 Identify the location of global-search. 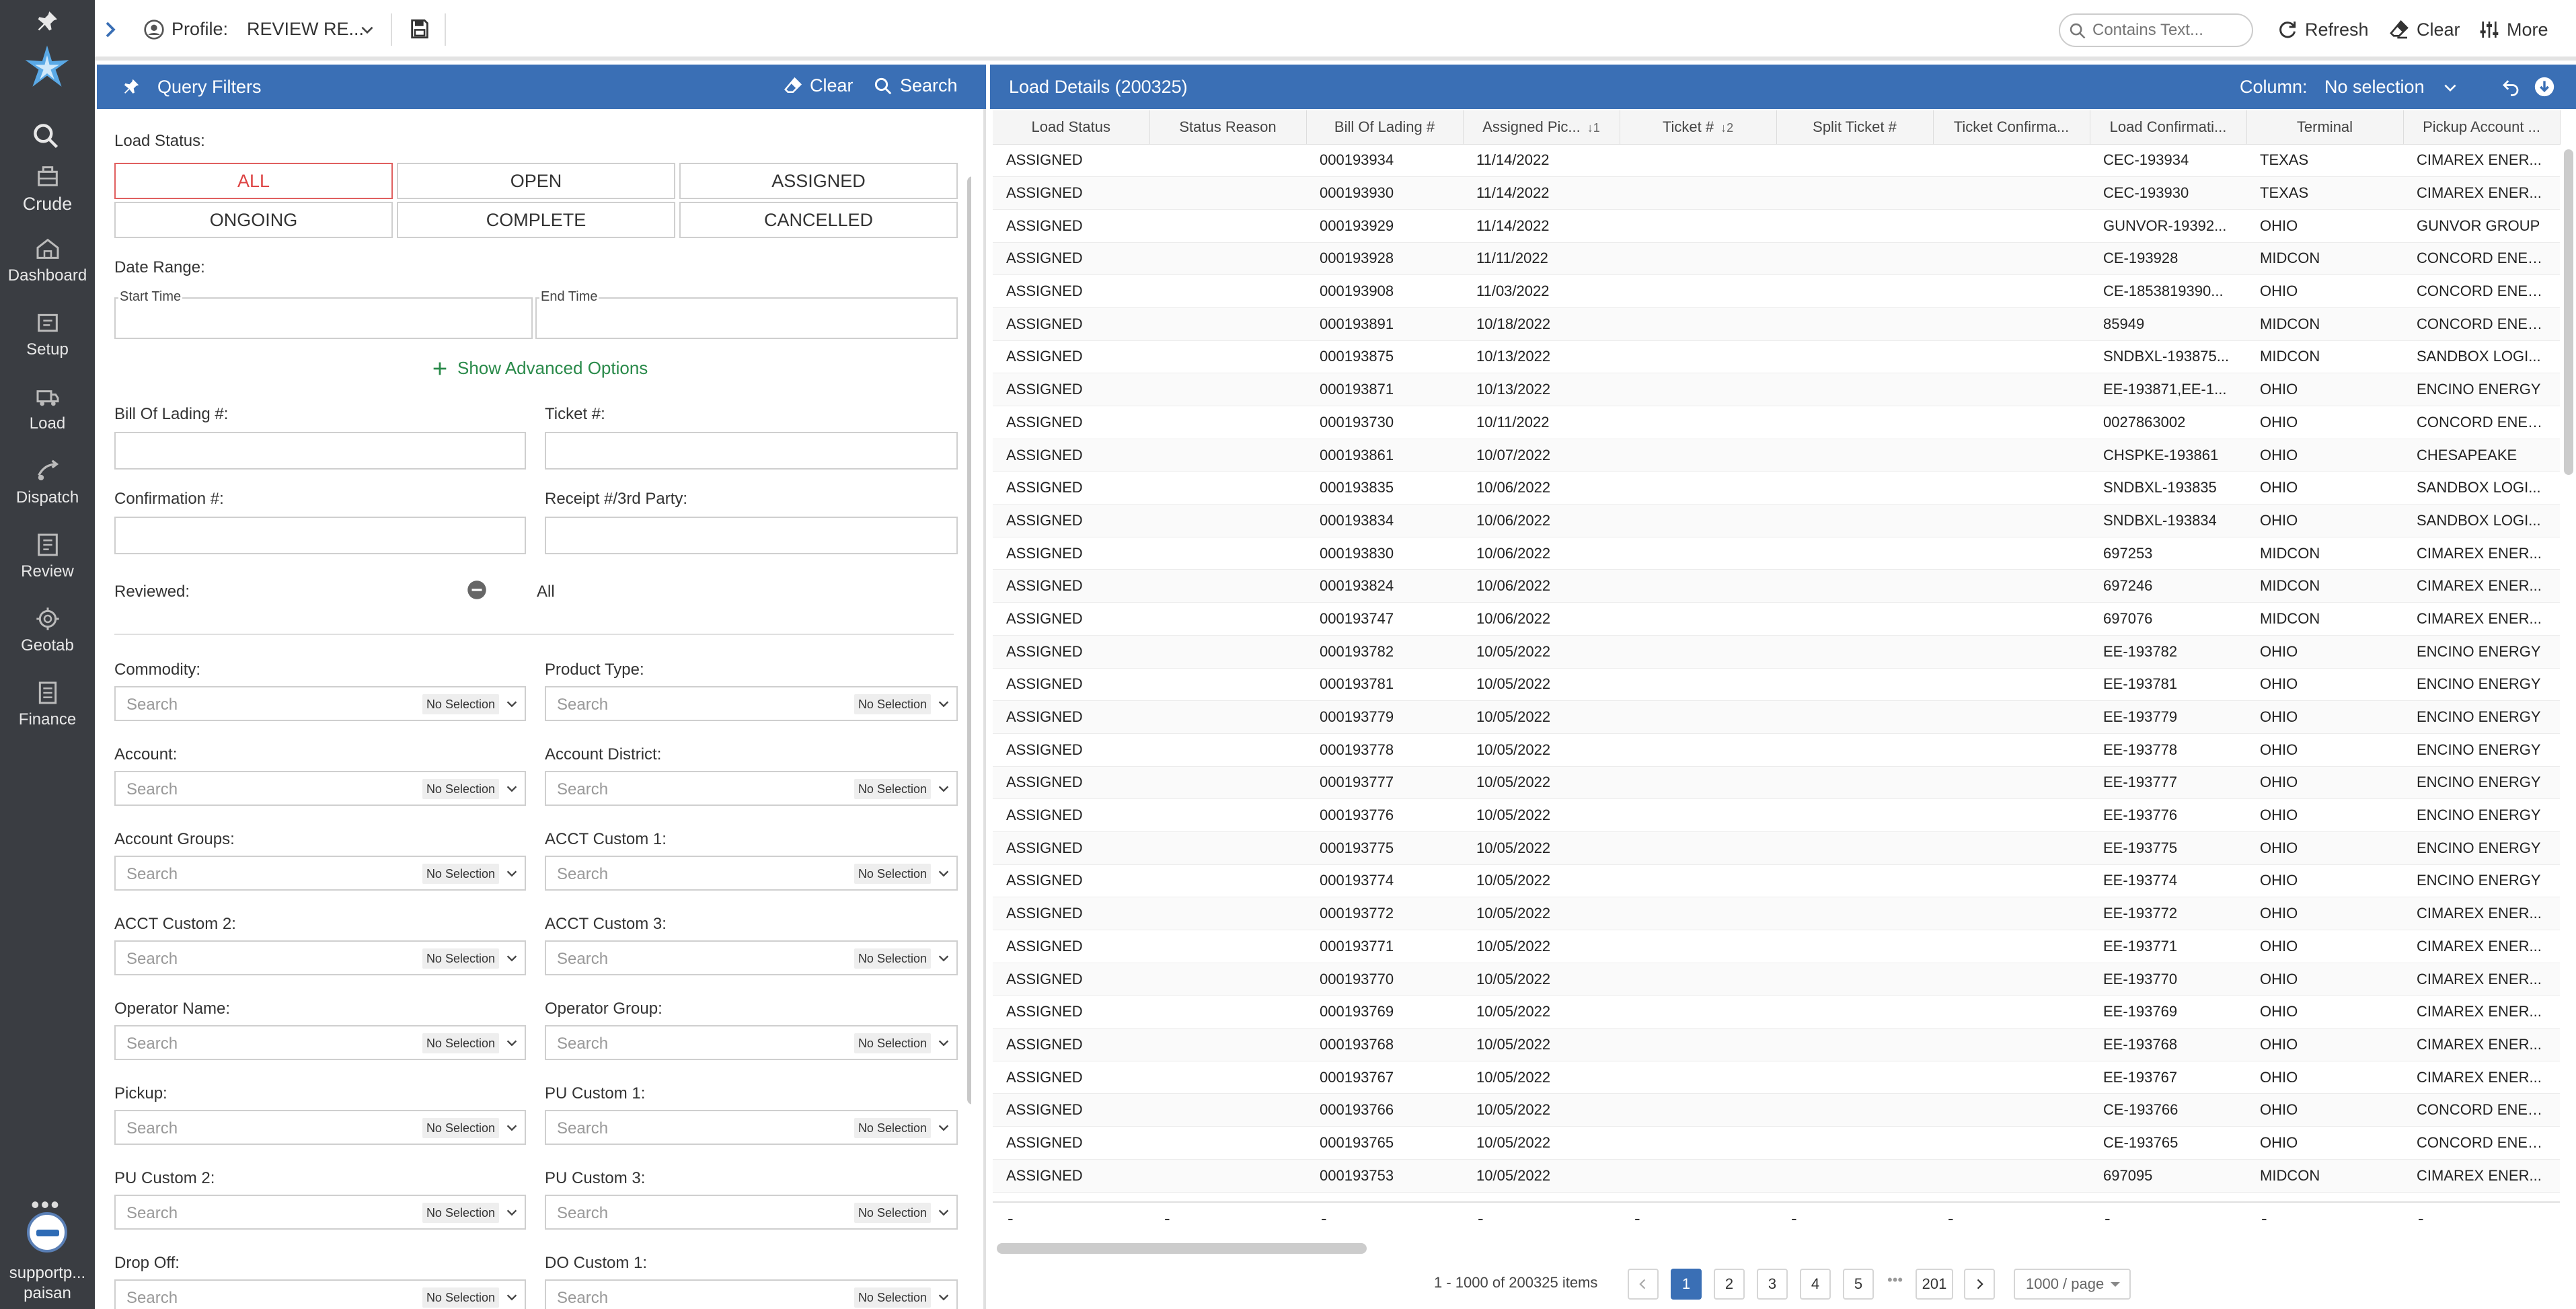
(2156, 30).